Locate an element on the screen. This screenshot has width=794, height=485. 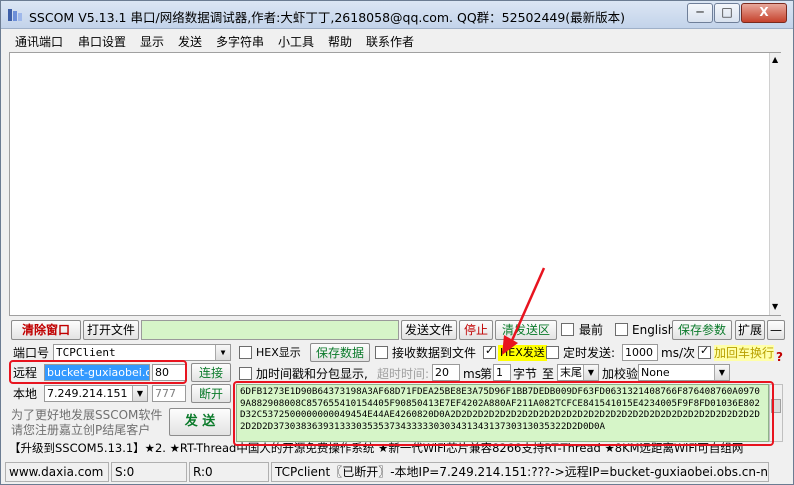
menu-send: 发送 is located at coordinates (190, 41).